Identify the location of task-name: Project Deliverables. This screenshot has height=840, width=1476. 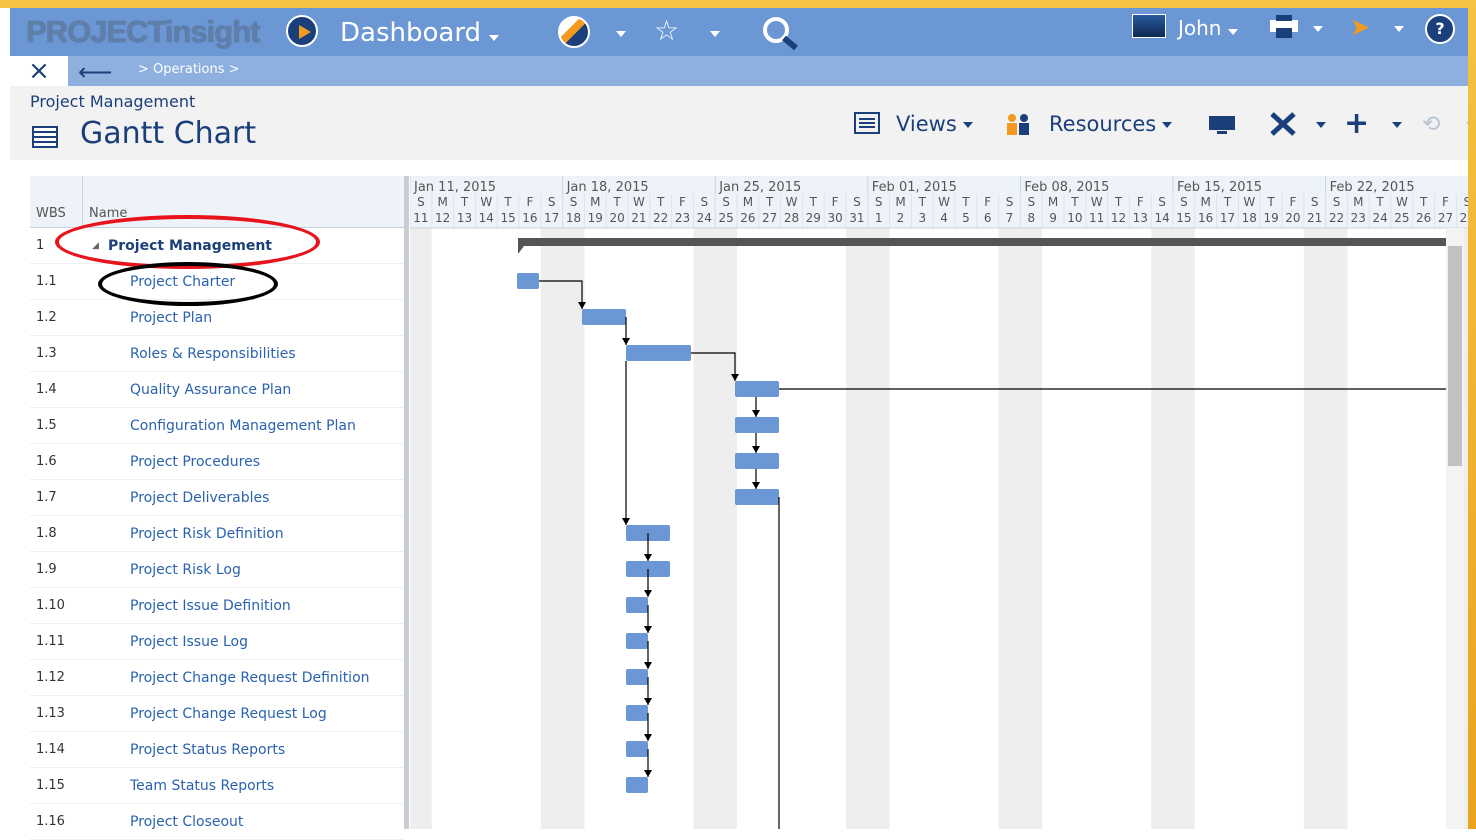
(199, 498).